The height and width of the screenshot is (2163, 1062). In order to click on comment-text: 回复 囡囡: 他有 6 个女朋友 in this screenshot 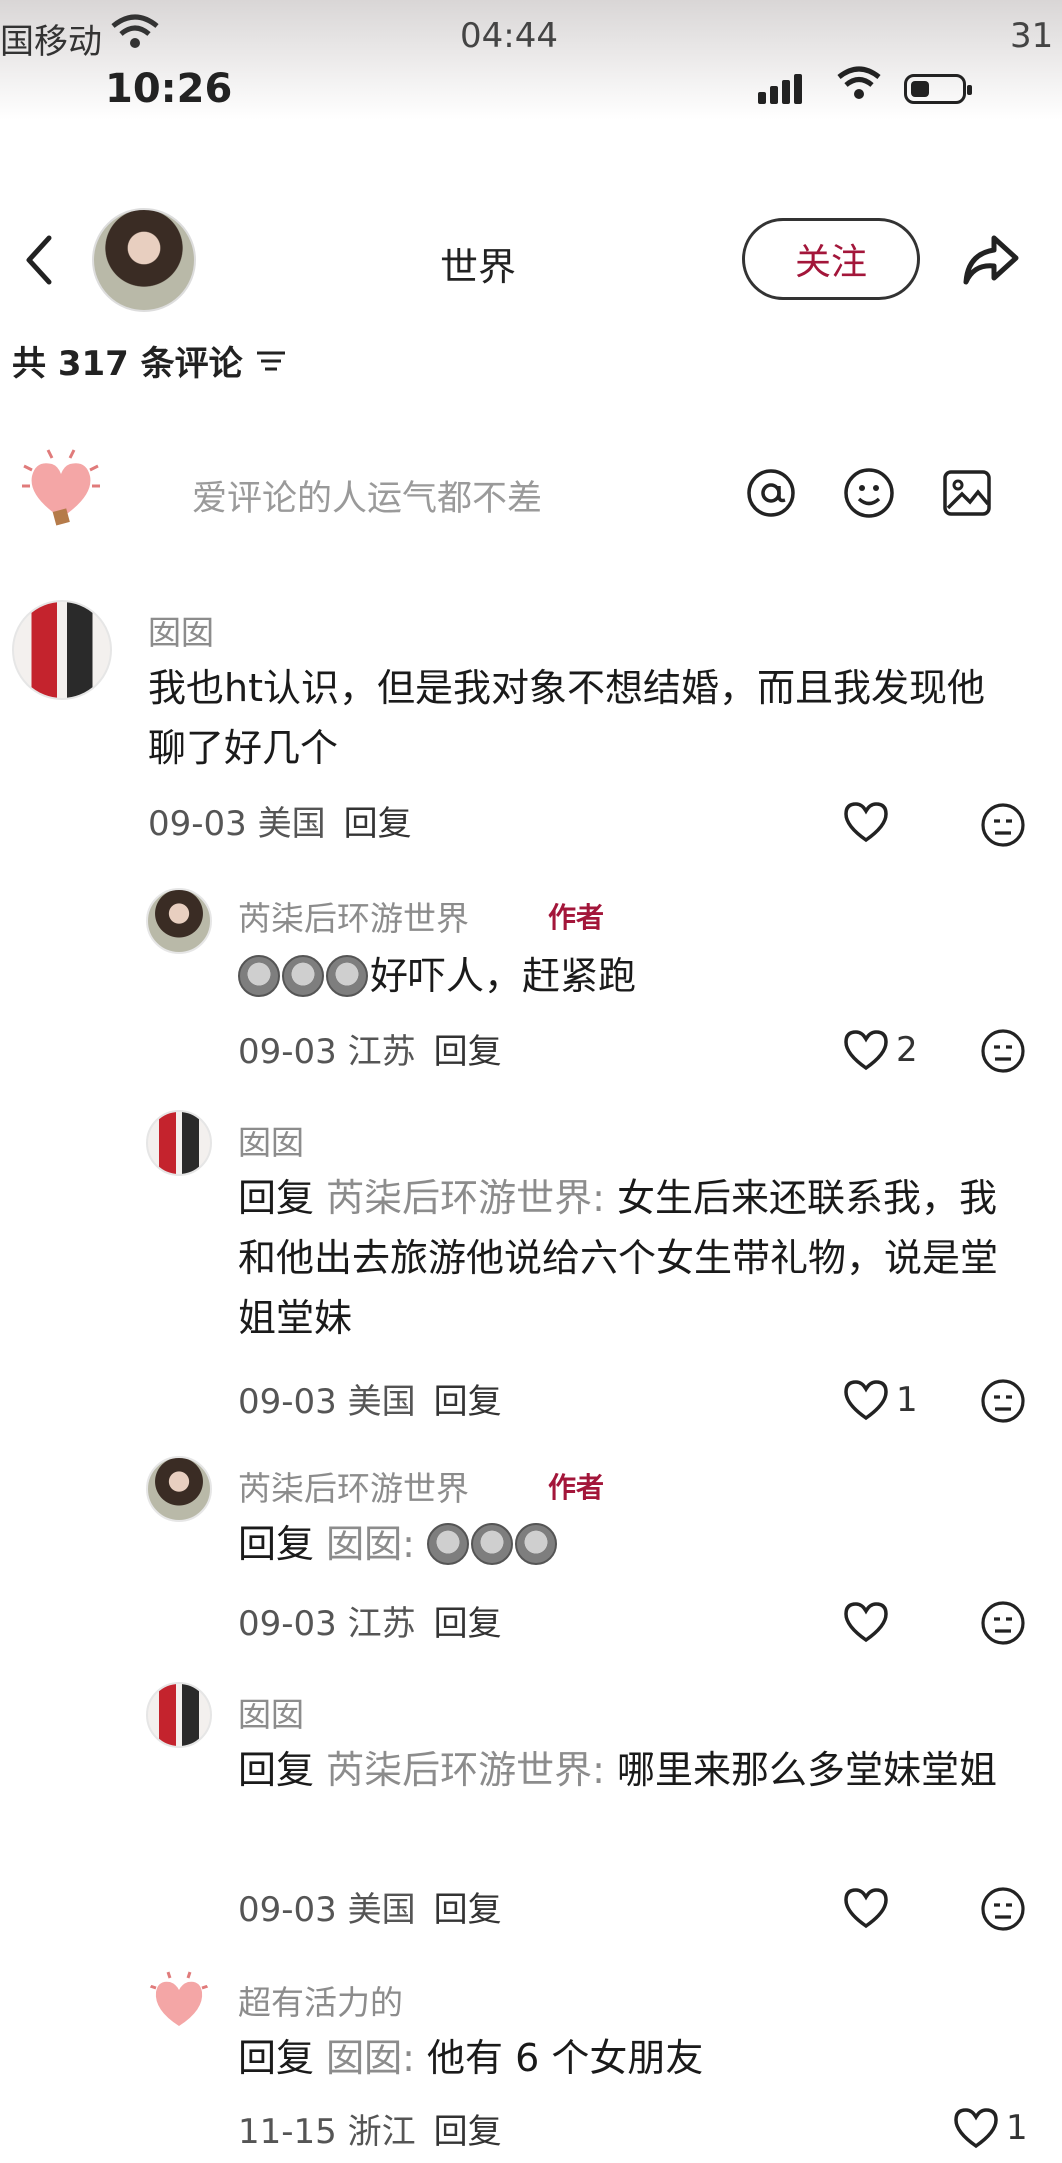, I will do `click(618, 2058)`.